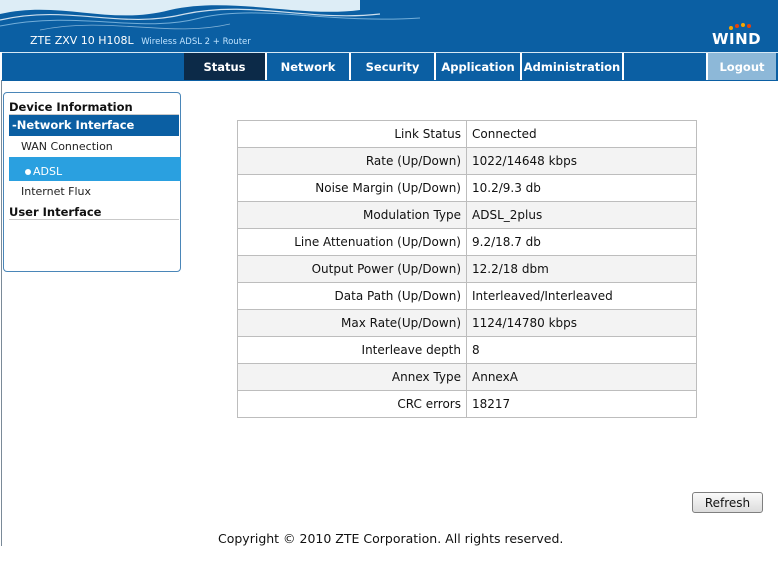 This screenshot has width=782, height=561. Describe the element at coordinates (94, 212) in the screenshot. I see `sidebar-item-user-interface: User Interface` at that location.